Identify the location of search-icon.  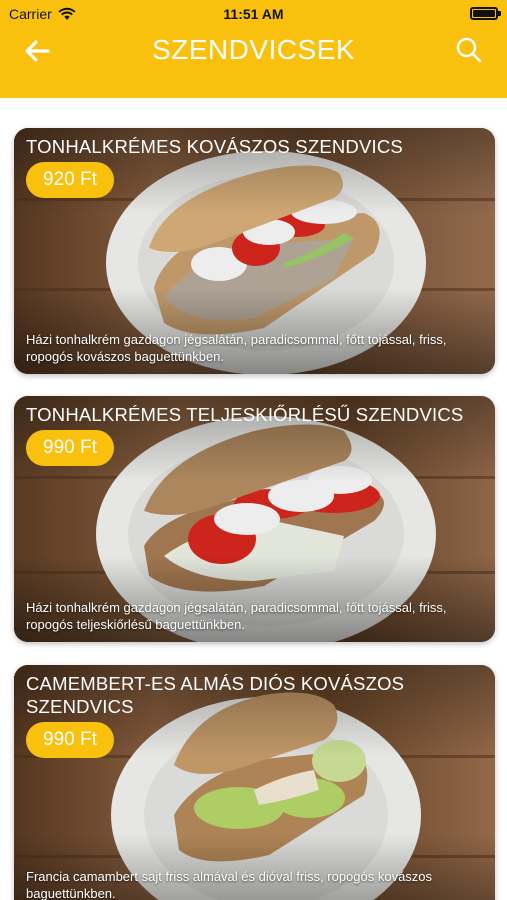
(469, 50).